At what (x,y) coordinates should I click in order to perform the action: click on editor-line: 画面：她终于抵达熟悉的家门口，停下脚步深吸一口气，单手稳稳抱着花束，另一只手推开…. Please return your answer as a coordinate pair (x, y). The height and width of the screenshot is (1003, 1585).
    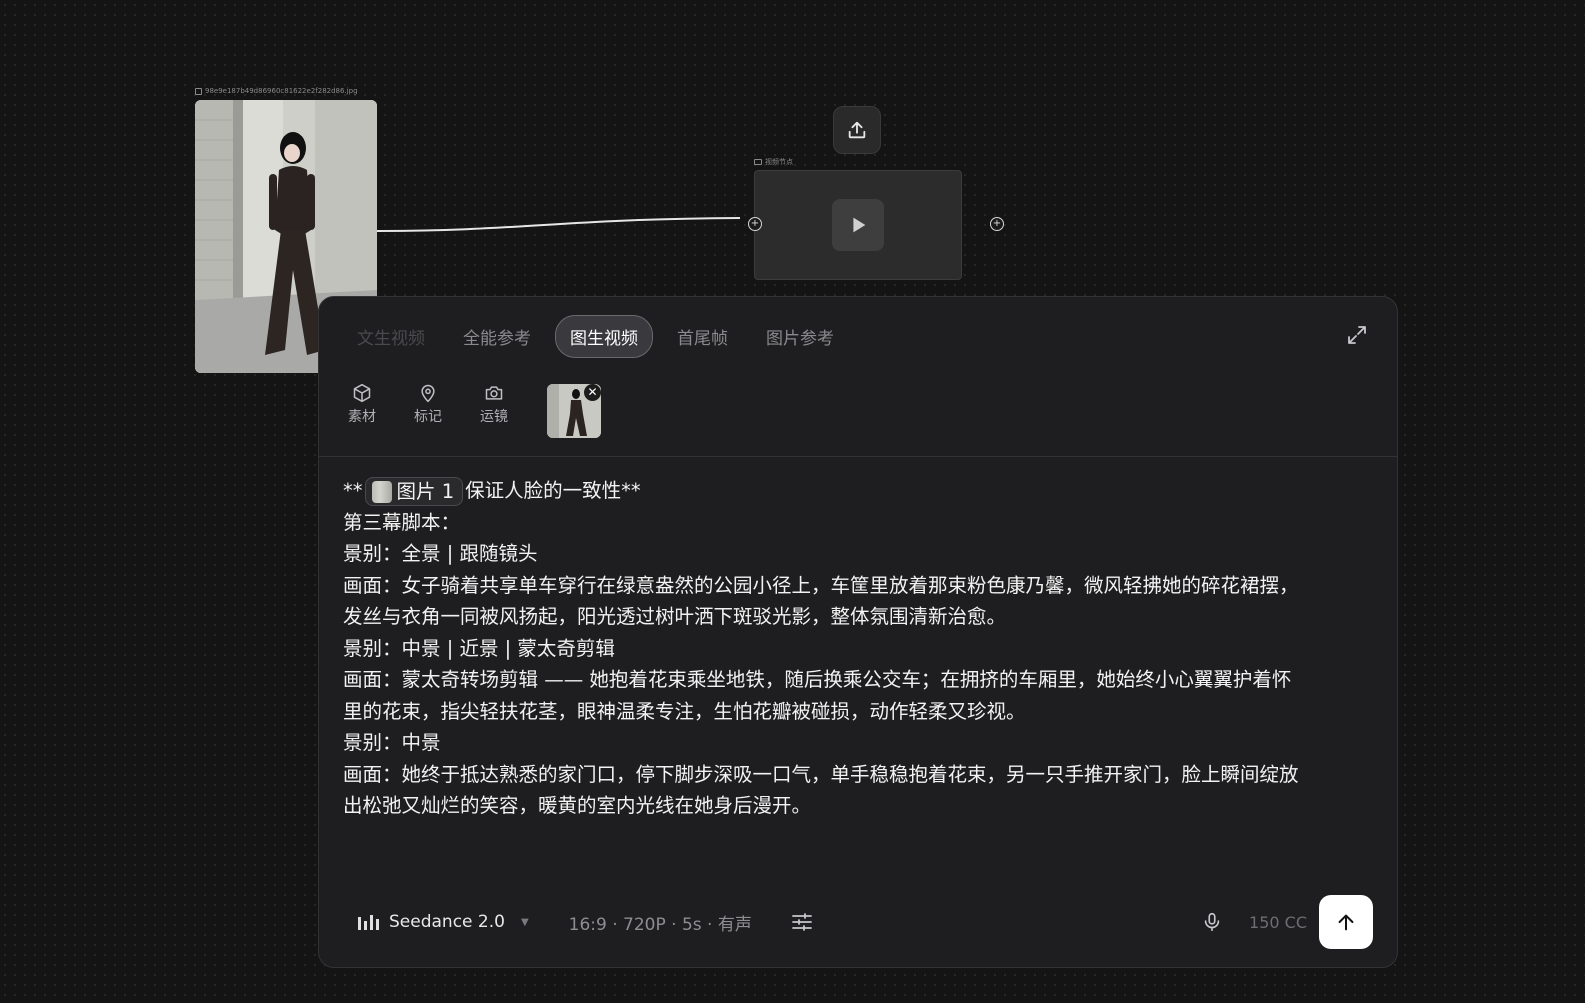
    Looking at the image, I should click on (821, 774).